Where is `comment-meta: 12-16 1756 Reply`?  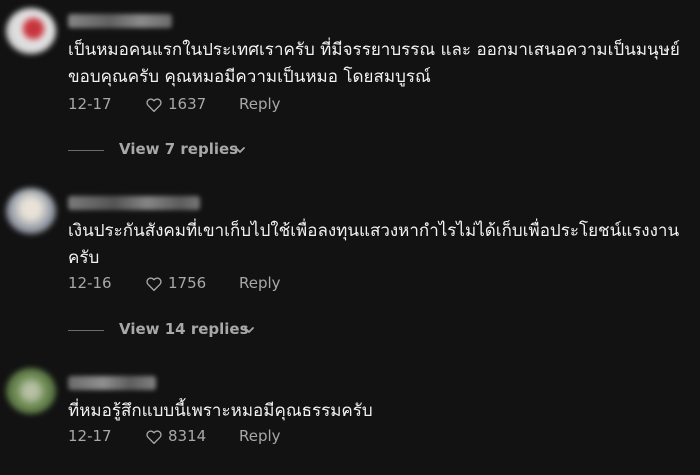
comment-meta: 12-16 1756 Reply is located at coordinates (218, 285).